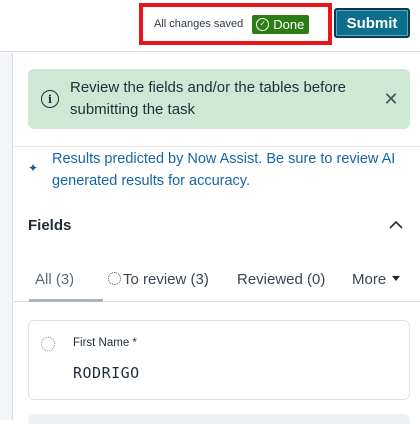 The width and height of the screenshot is (420, 424). I want to click on check-circle-icon: ✓, so click(263, 24).